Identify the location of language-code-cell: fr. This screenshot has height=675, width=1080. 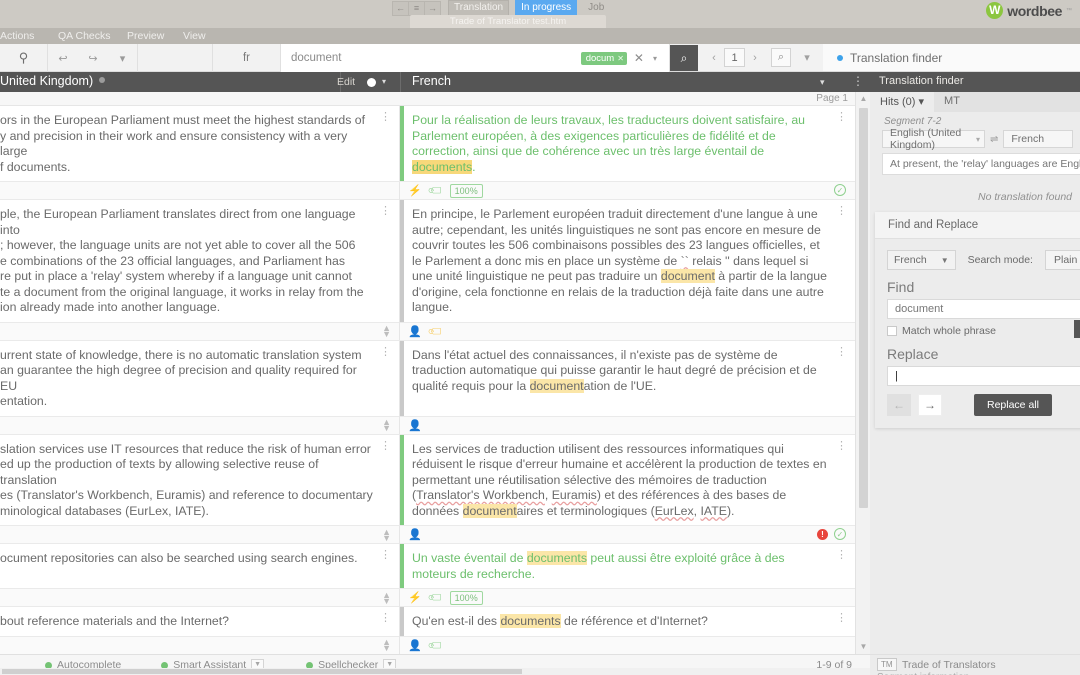
(247, 58).